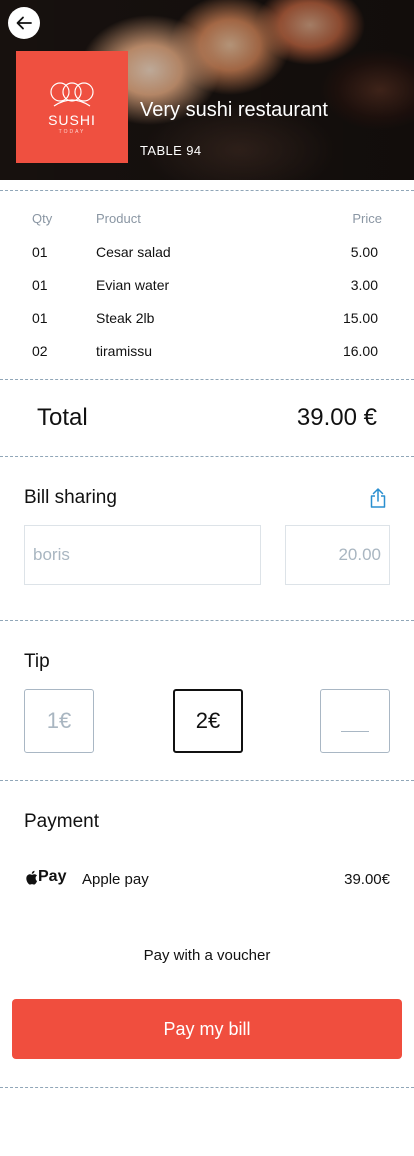 Image resolution: width=414 pixels, height=1156 pixels. What do you see at coordinates (42, 218) in the screenshot?
I see `column-header-qty: Qty` at bounding box center [42, 218].